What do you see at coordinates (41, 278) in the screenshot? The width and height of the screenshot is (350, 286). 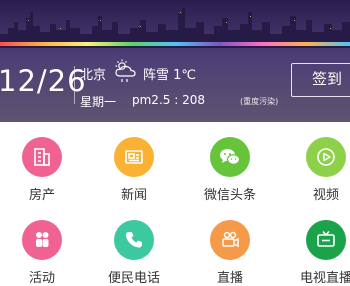 I see `grid-item-label: 活动` at bounding box center [41, 278].